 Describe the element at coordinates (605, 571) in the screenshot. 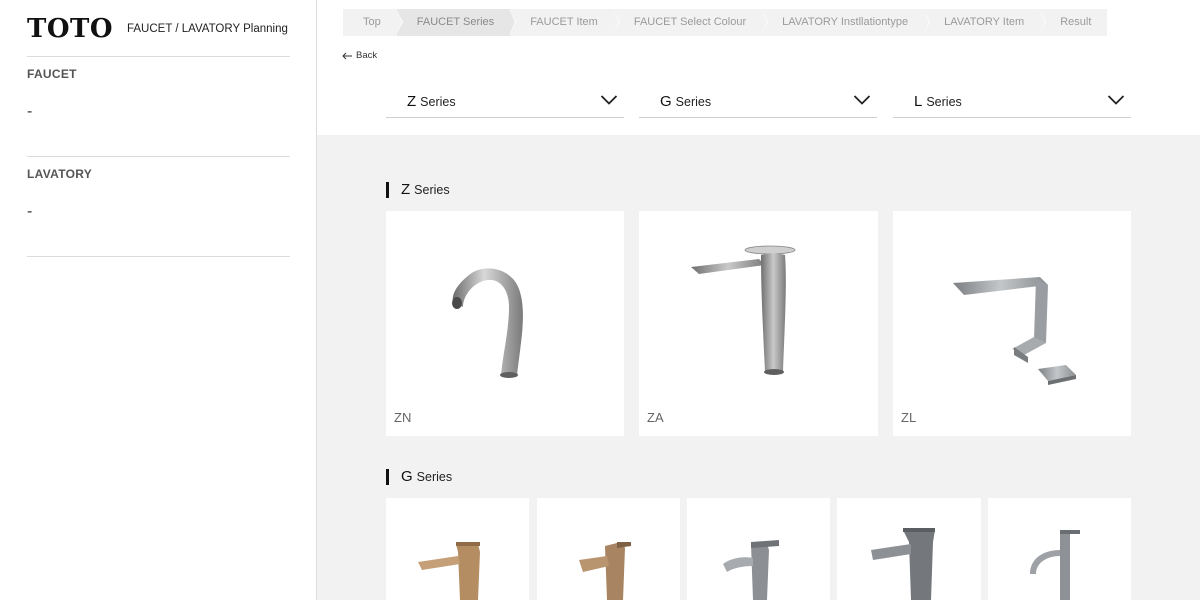

I see `faucet-g-bronze-2-image` at that location.